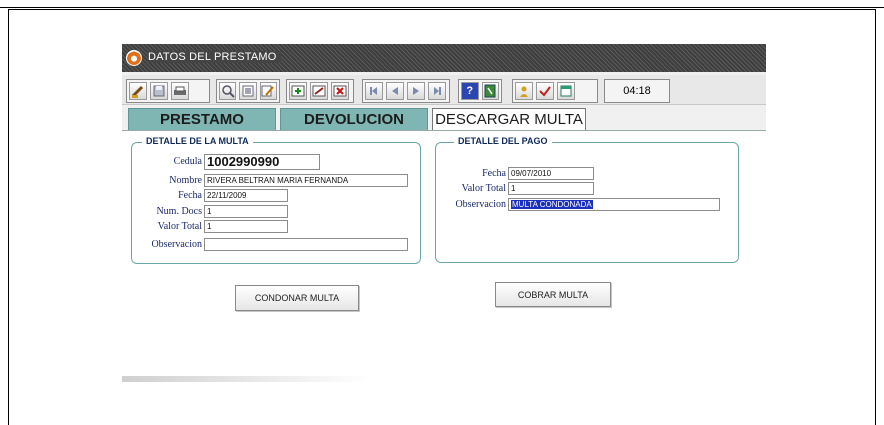  What do you see at coordinates (262, 162) in the screenshot?
I see `cedula-field: 1002990990` at bounding box center [262, 162].